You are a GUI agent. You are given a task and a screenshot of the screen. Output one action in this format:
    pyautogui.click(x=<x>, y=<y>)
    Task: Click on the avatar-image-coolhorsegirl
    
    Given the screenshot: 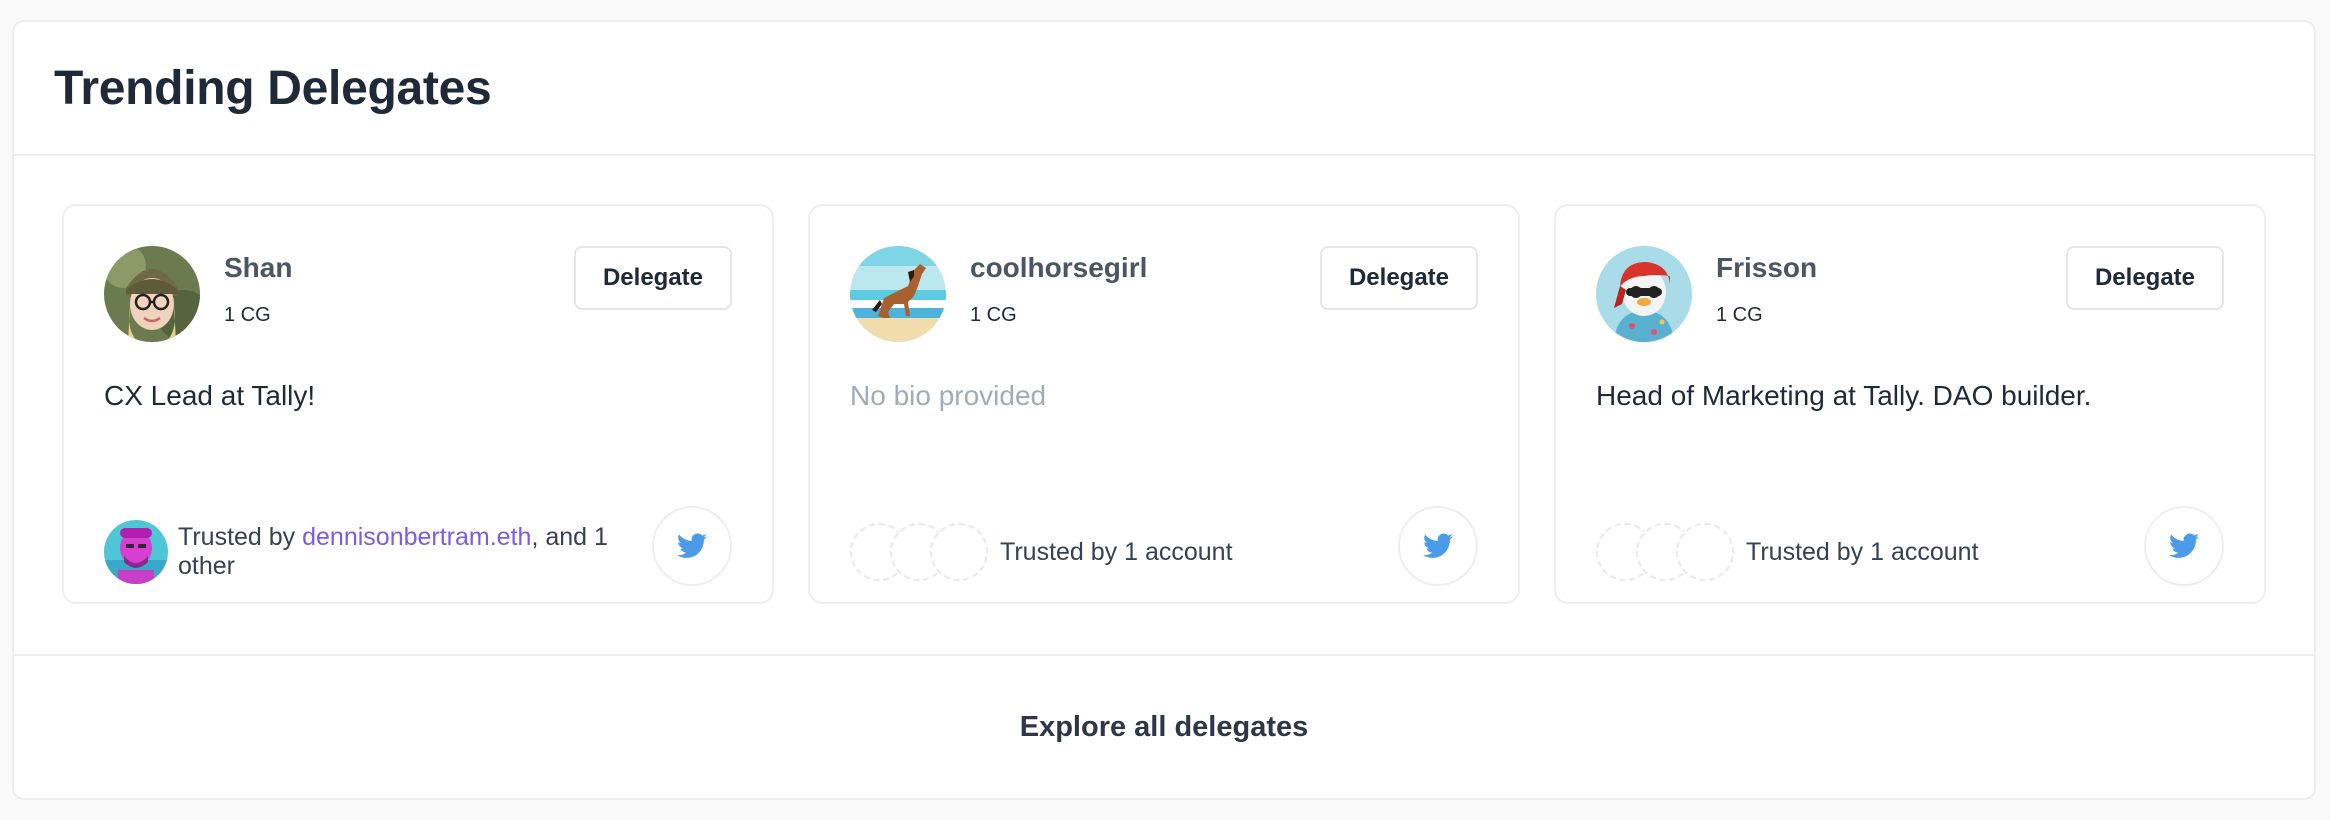 What is the action you would take?
    pyautogui.click(x=898, y=294)
    